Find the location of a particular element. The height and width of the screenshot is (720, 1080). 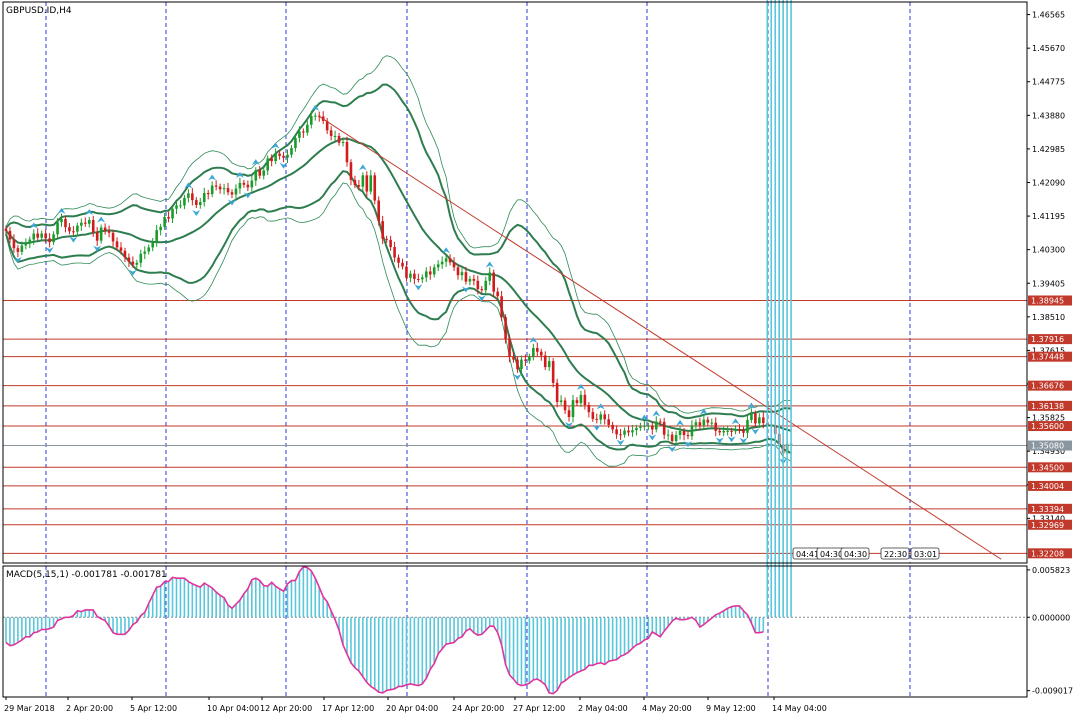

x-tick-label: 14 May 04:00 is located at coordinates (799, 708).